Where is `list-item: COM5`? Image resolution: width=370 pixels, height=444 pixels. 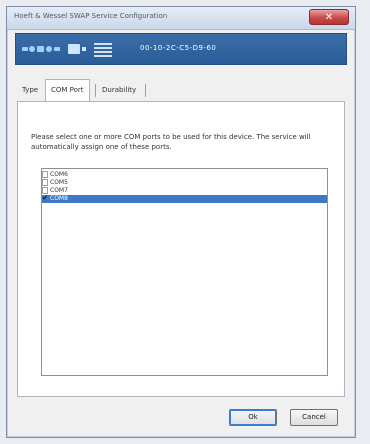
list-item: COM5 is located at coordinates (184, 183).